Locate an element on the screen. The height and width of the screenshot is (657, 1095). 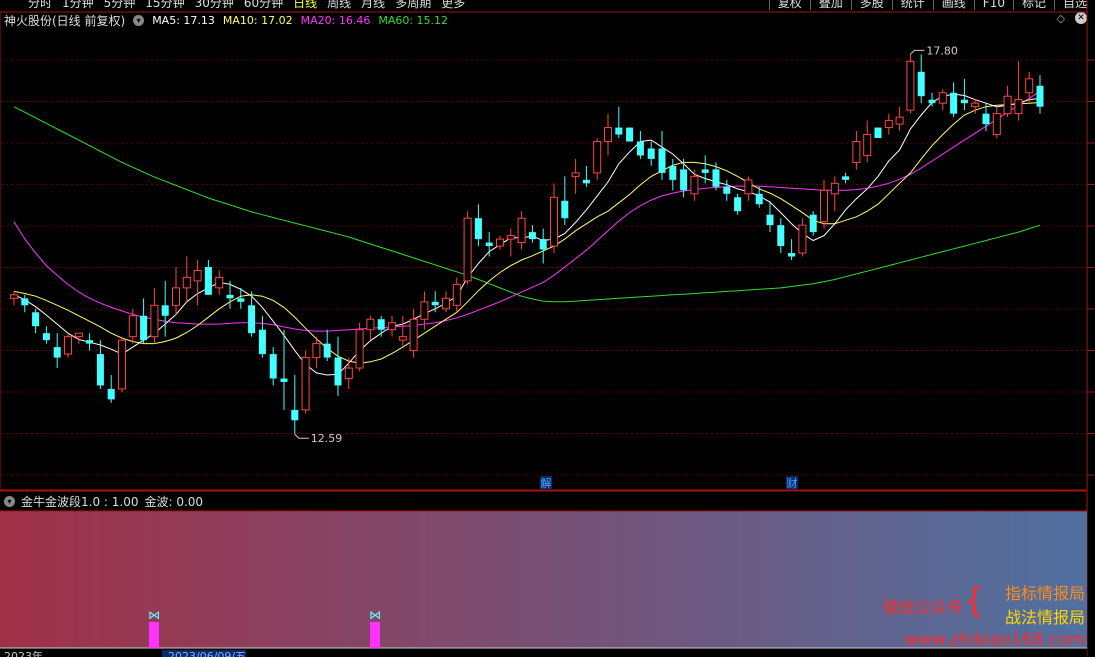
event-marker: 解 is located at coordinates (546, 483).